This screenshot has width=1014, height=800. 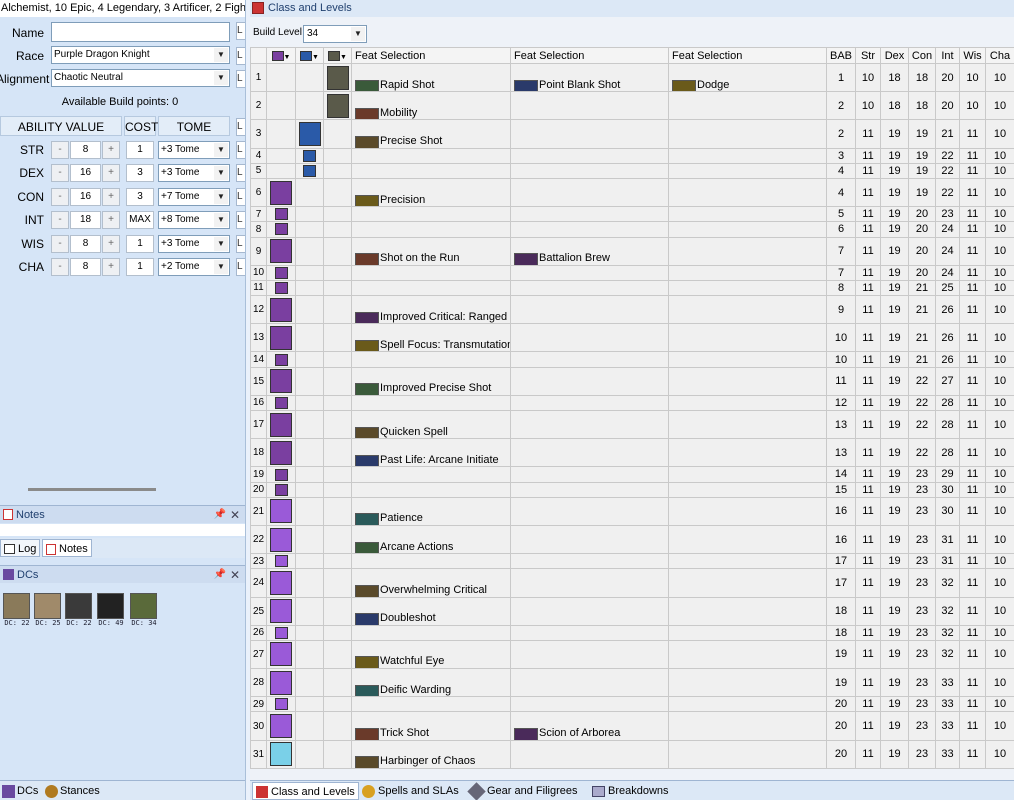 I want to click on feat-cell: Deific WardingEpic Destiny Feat, so click(x=431, y=683).